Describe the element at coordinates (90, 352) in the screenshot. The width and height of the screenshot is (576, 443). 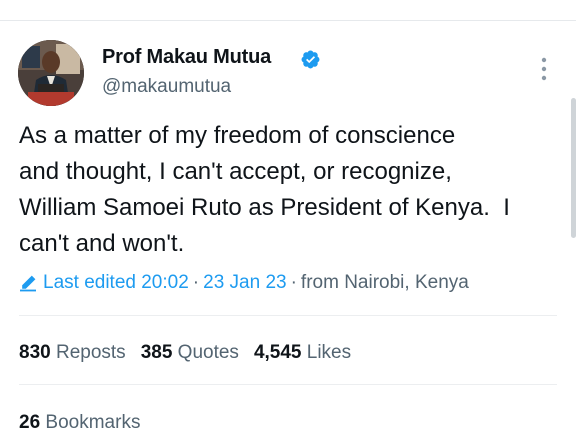
I see `reposts-label: Reposts` at that location.